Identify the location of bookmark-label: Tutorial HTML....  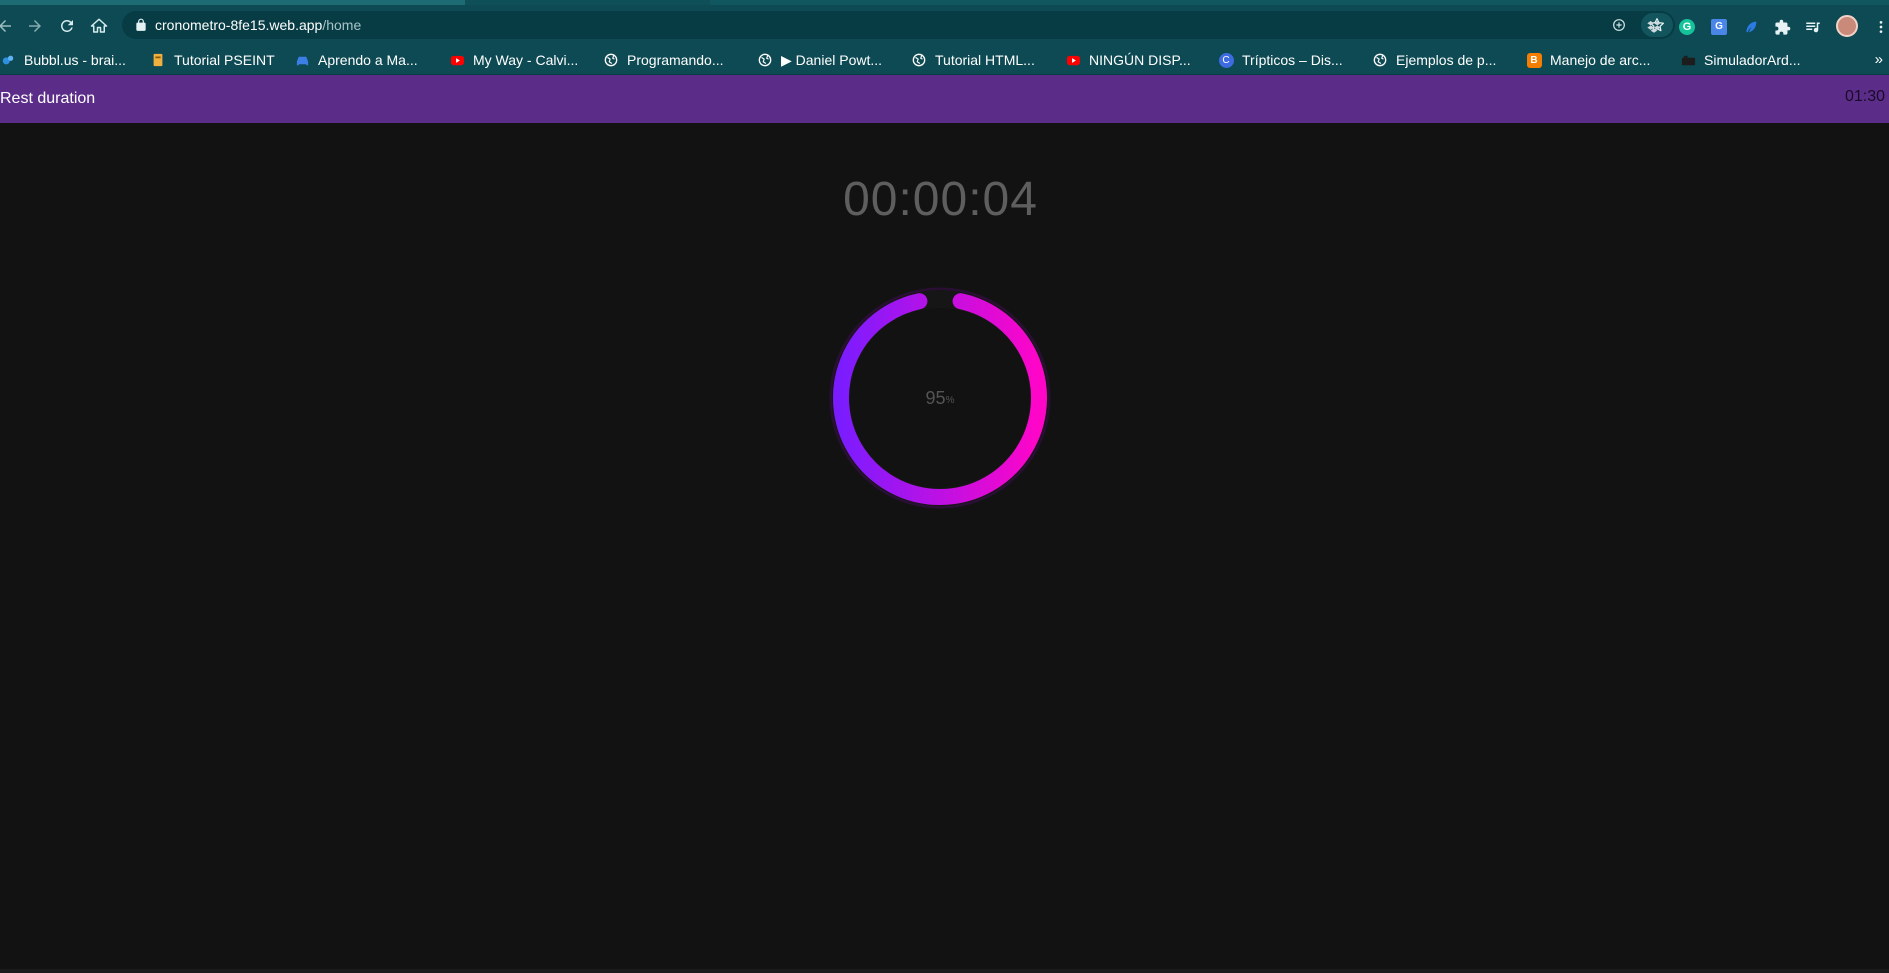
(985, 60).